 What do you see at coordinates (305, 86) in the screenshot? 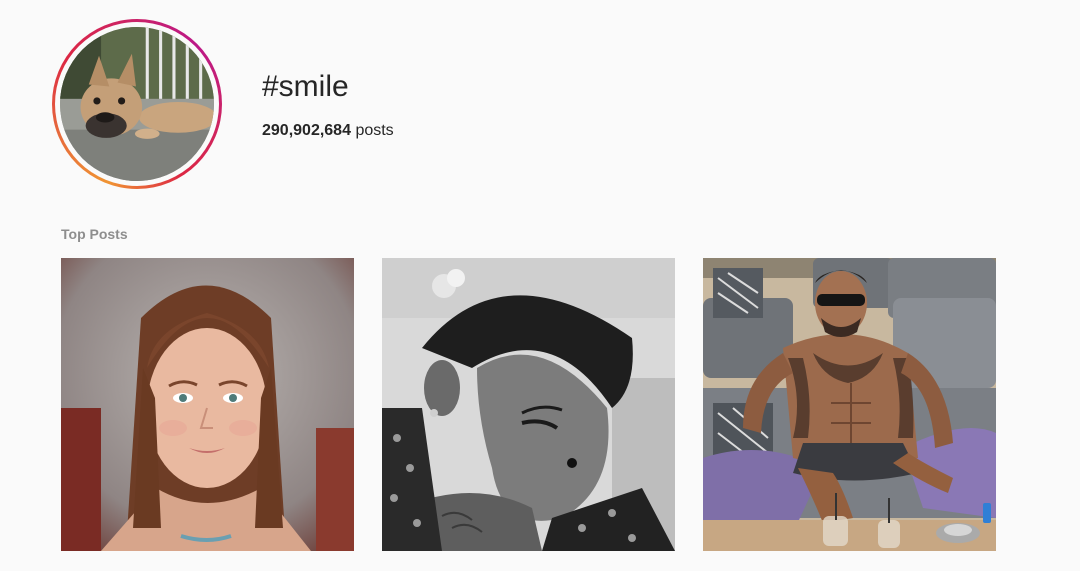
I see `hashtag-title: #smile` at bounding box center [305, 86].